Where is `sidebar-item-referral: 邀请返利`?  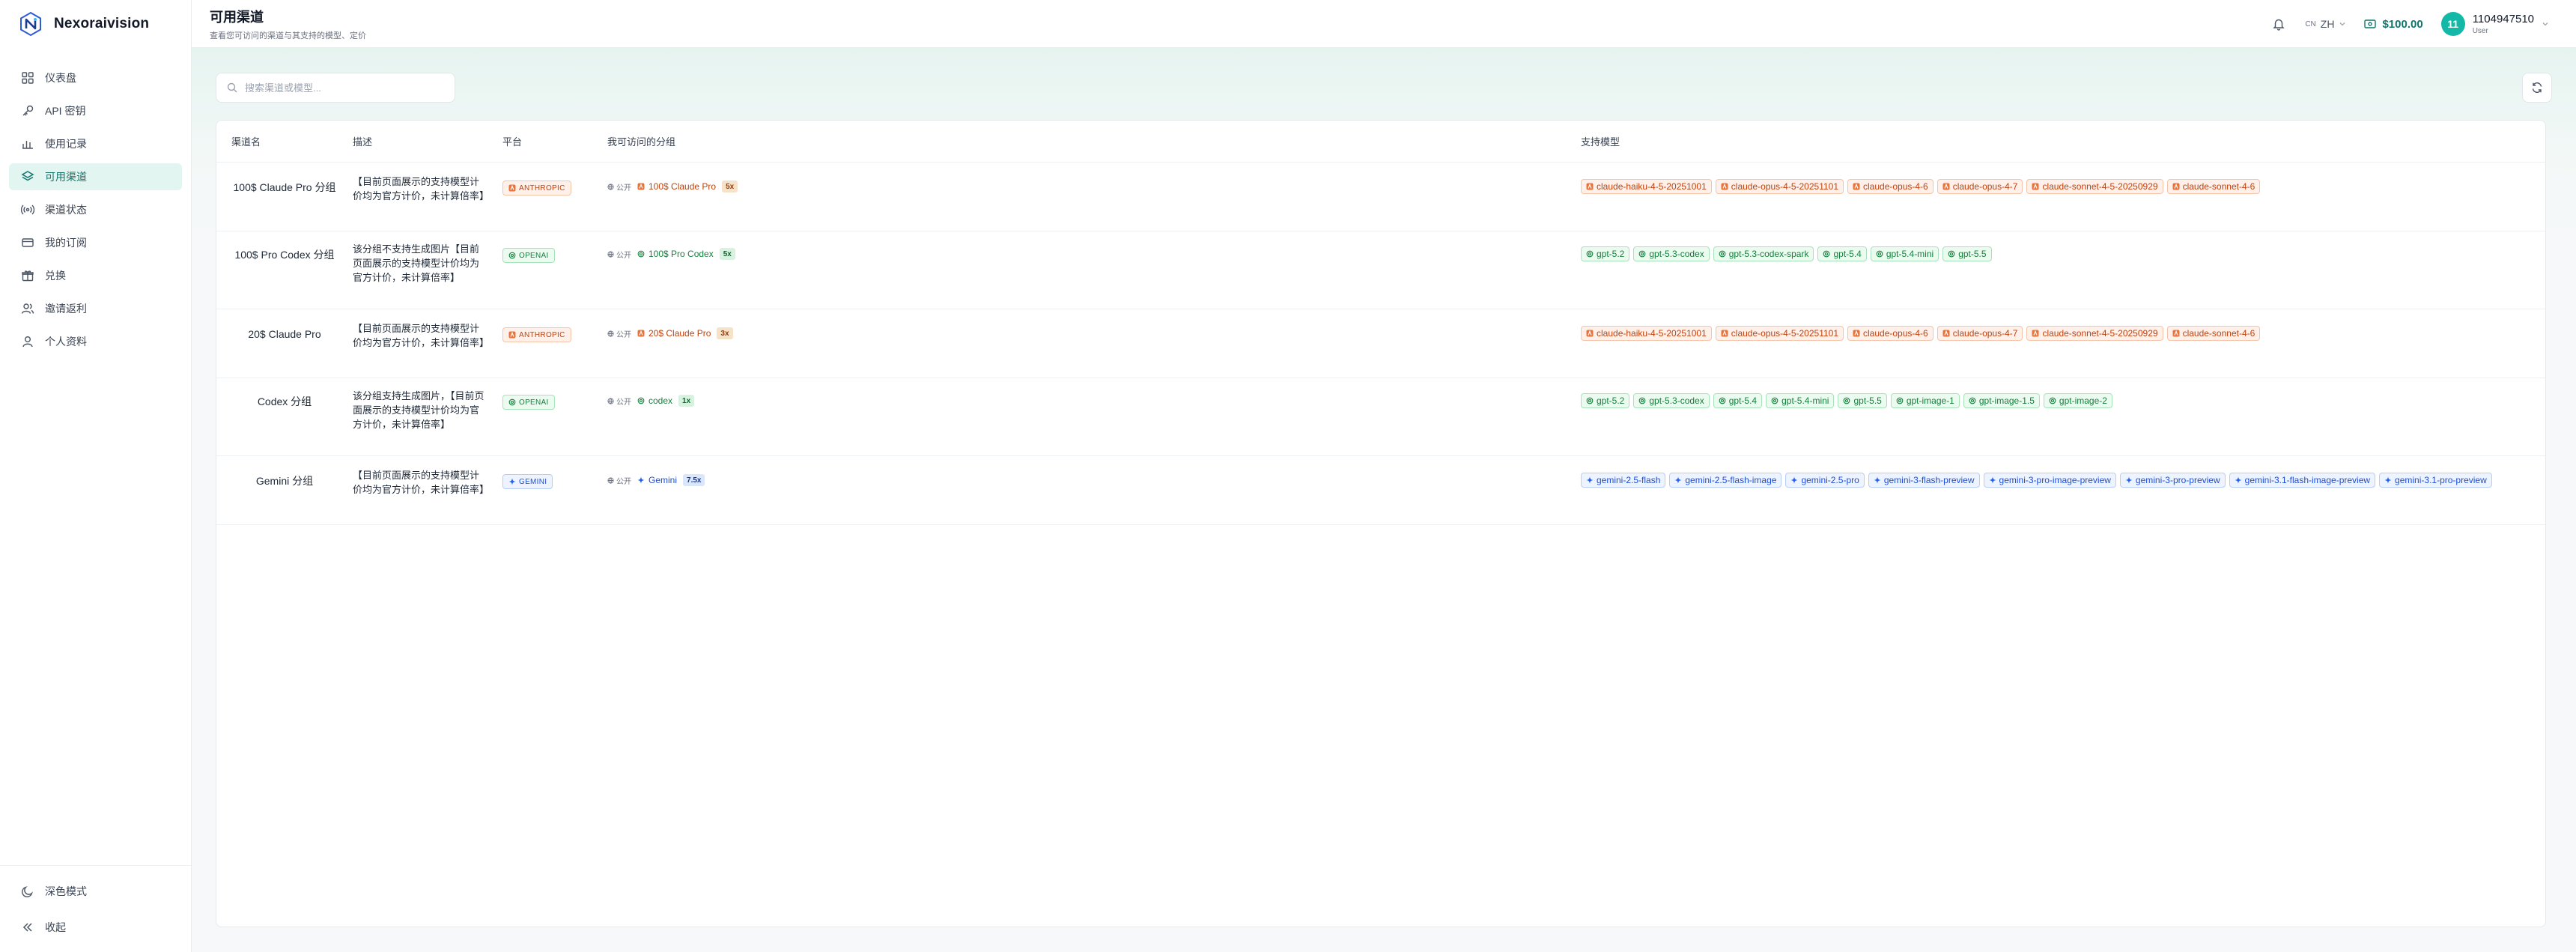 sidebar-item-referral: 邀请返利 is located at coordinates (95, 308).